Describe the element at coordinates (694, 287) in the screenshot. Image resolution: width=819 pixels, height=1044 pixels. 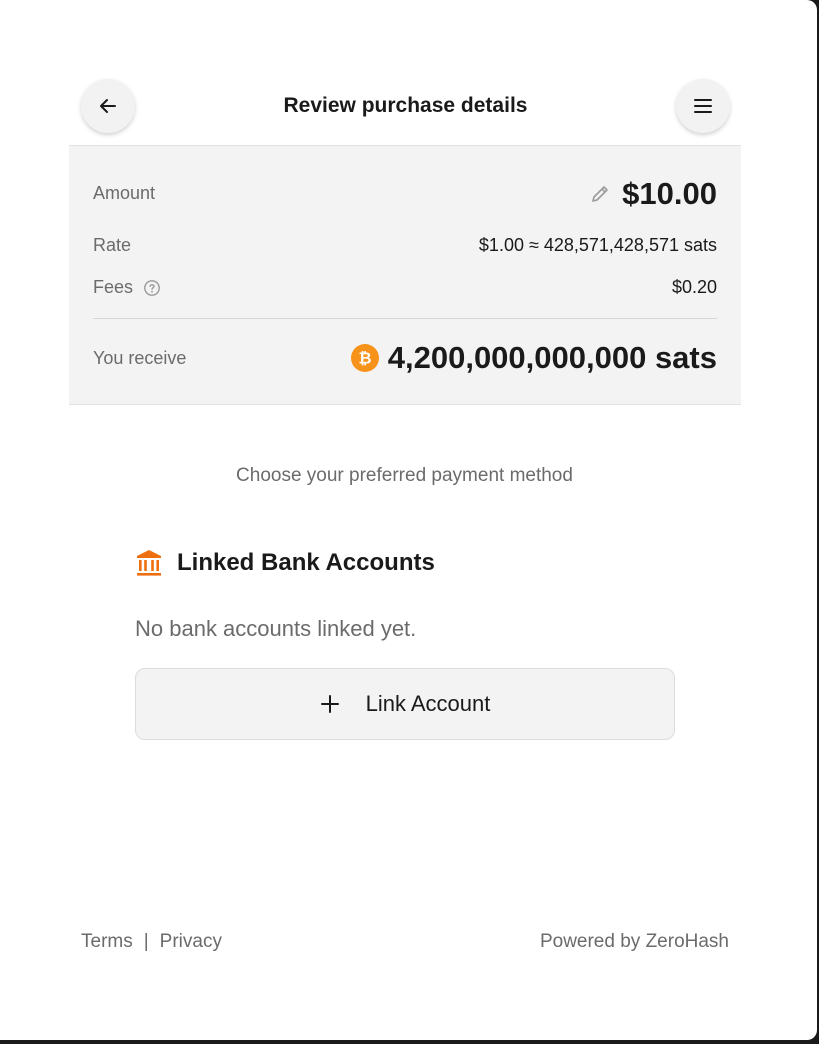
I see `fees-value: $0.20` at that location.